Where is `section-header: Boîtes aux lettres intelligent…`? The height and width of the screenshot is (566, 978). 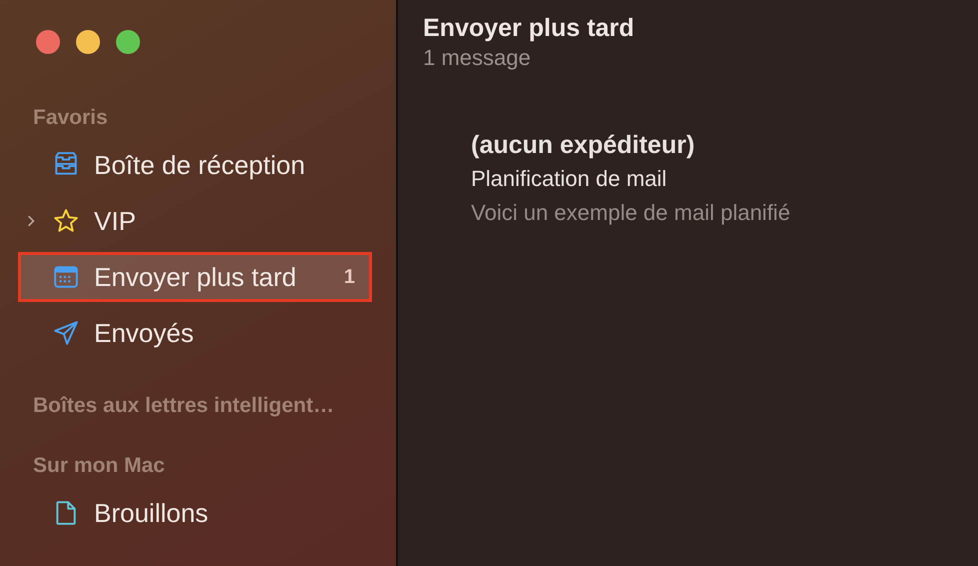
section-header: Boîtes aux lettres intelligent… is located at coordinates (184, 406).